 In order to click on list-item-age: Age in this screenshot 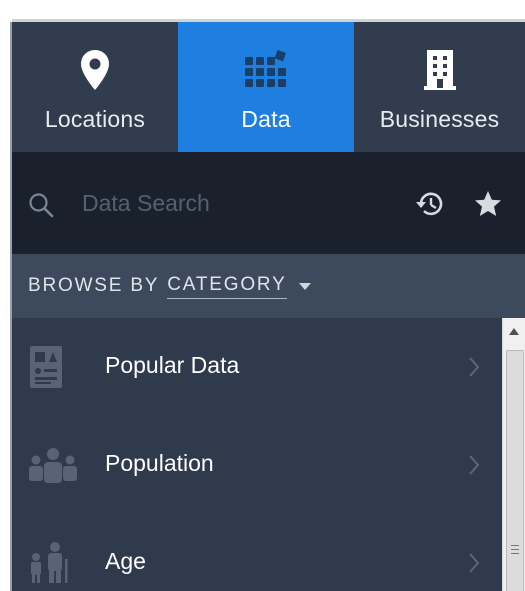, I will do `click(257, 552)`.